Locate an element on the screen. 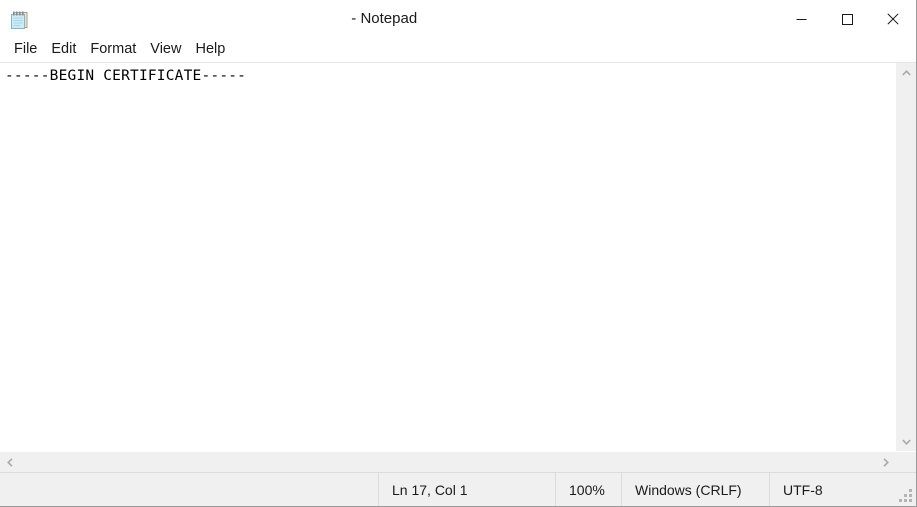 This screenshot has height=507, width=917. menu-item-edit: Edit is located at coordinates (63, 50).